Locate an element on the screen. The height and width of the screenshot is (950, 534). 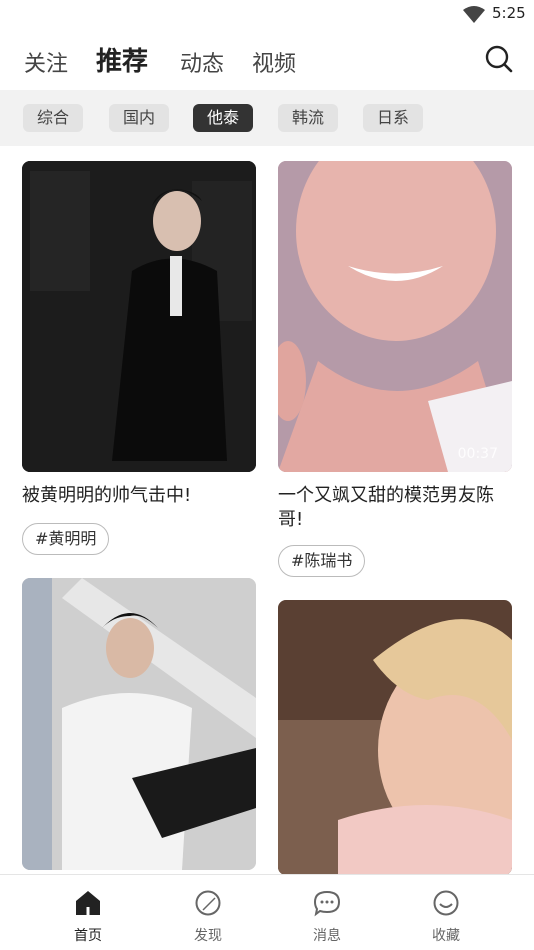
category-chip-thai: 他泰 is located at coordinates (223, 118).